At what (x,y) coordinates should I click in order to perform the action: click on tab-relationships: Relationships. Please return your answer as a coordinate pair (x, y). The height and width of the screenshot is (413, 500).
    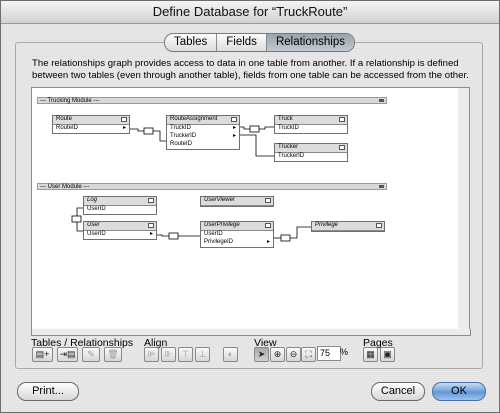
    Looking at the image, I should click on (310, 42).